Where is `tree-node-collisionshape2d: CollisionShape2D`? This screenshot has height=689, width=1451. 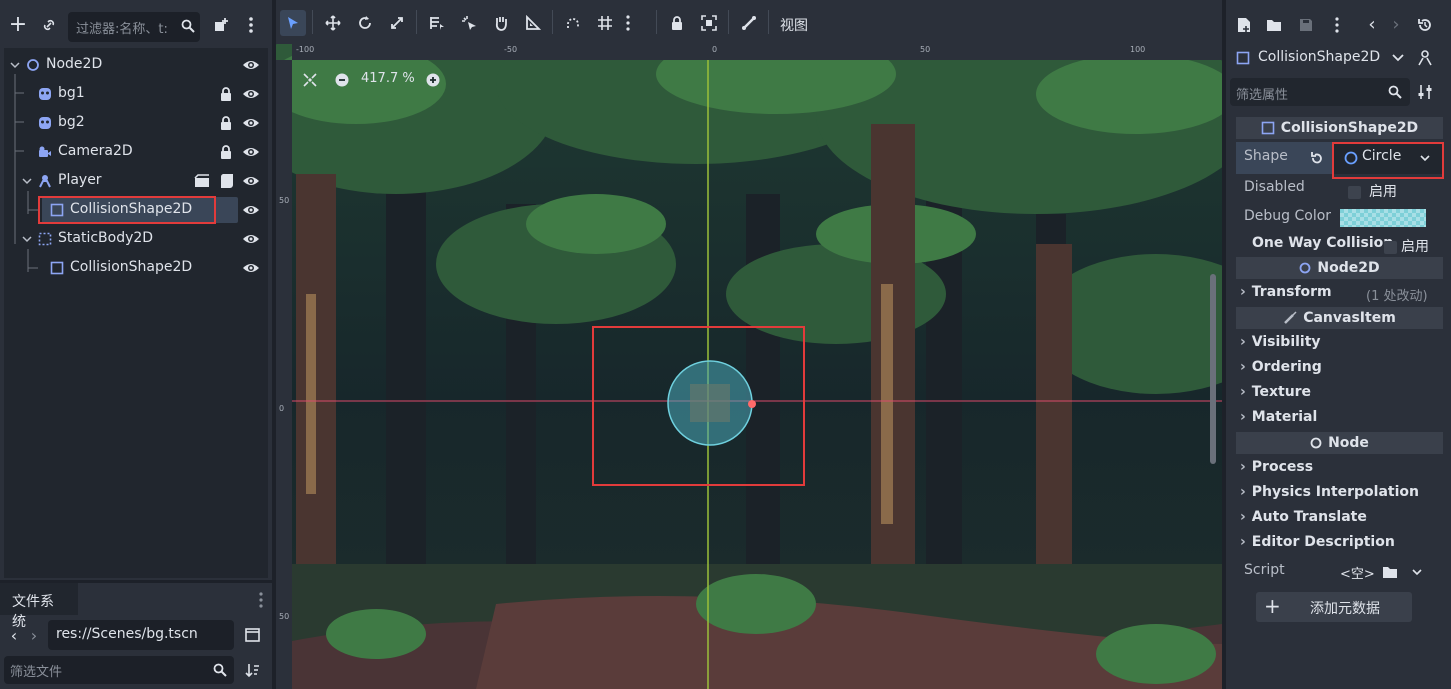 tree-node-collisionshape2d: CollisionShape2D is located at coordinates (136, 268).